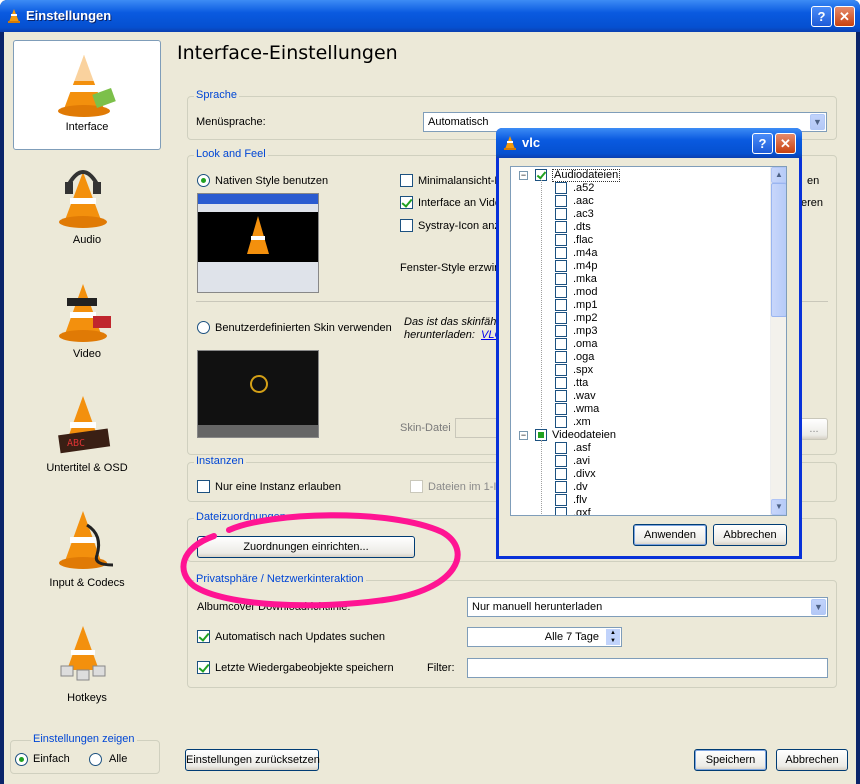 The width and height of the screenshot is (860, 784). What do you see at coordinates (416, 486) in the screenshot?
I see `enqueue-checkbox` at bounding box center [416, 486].